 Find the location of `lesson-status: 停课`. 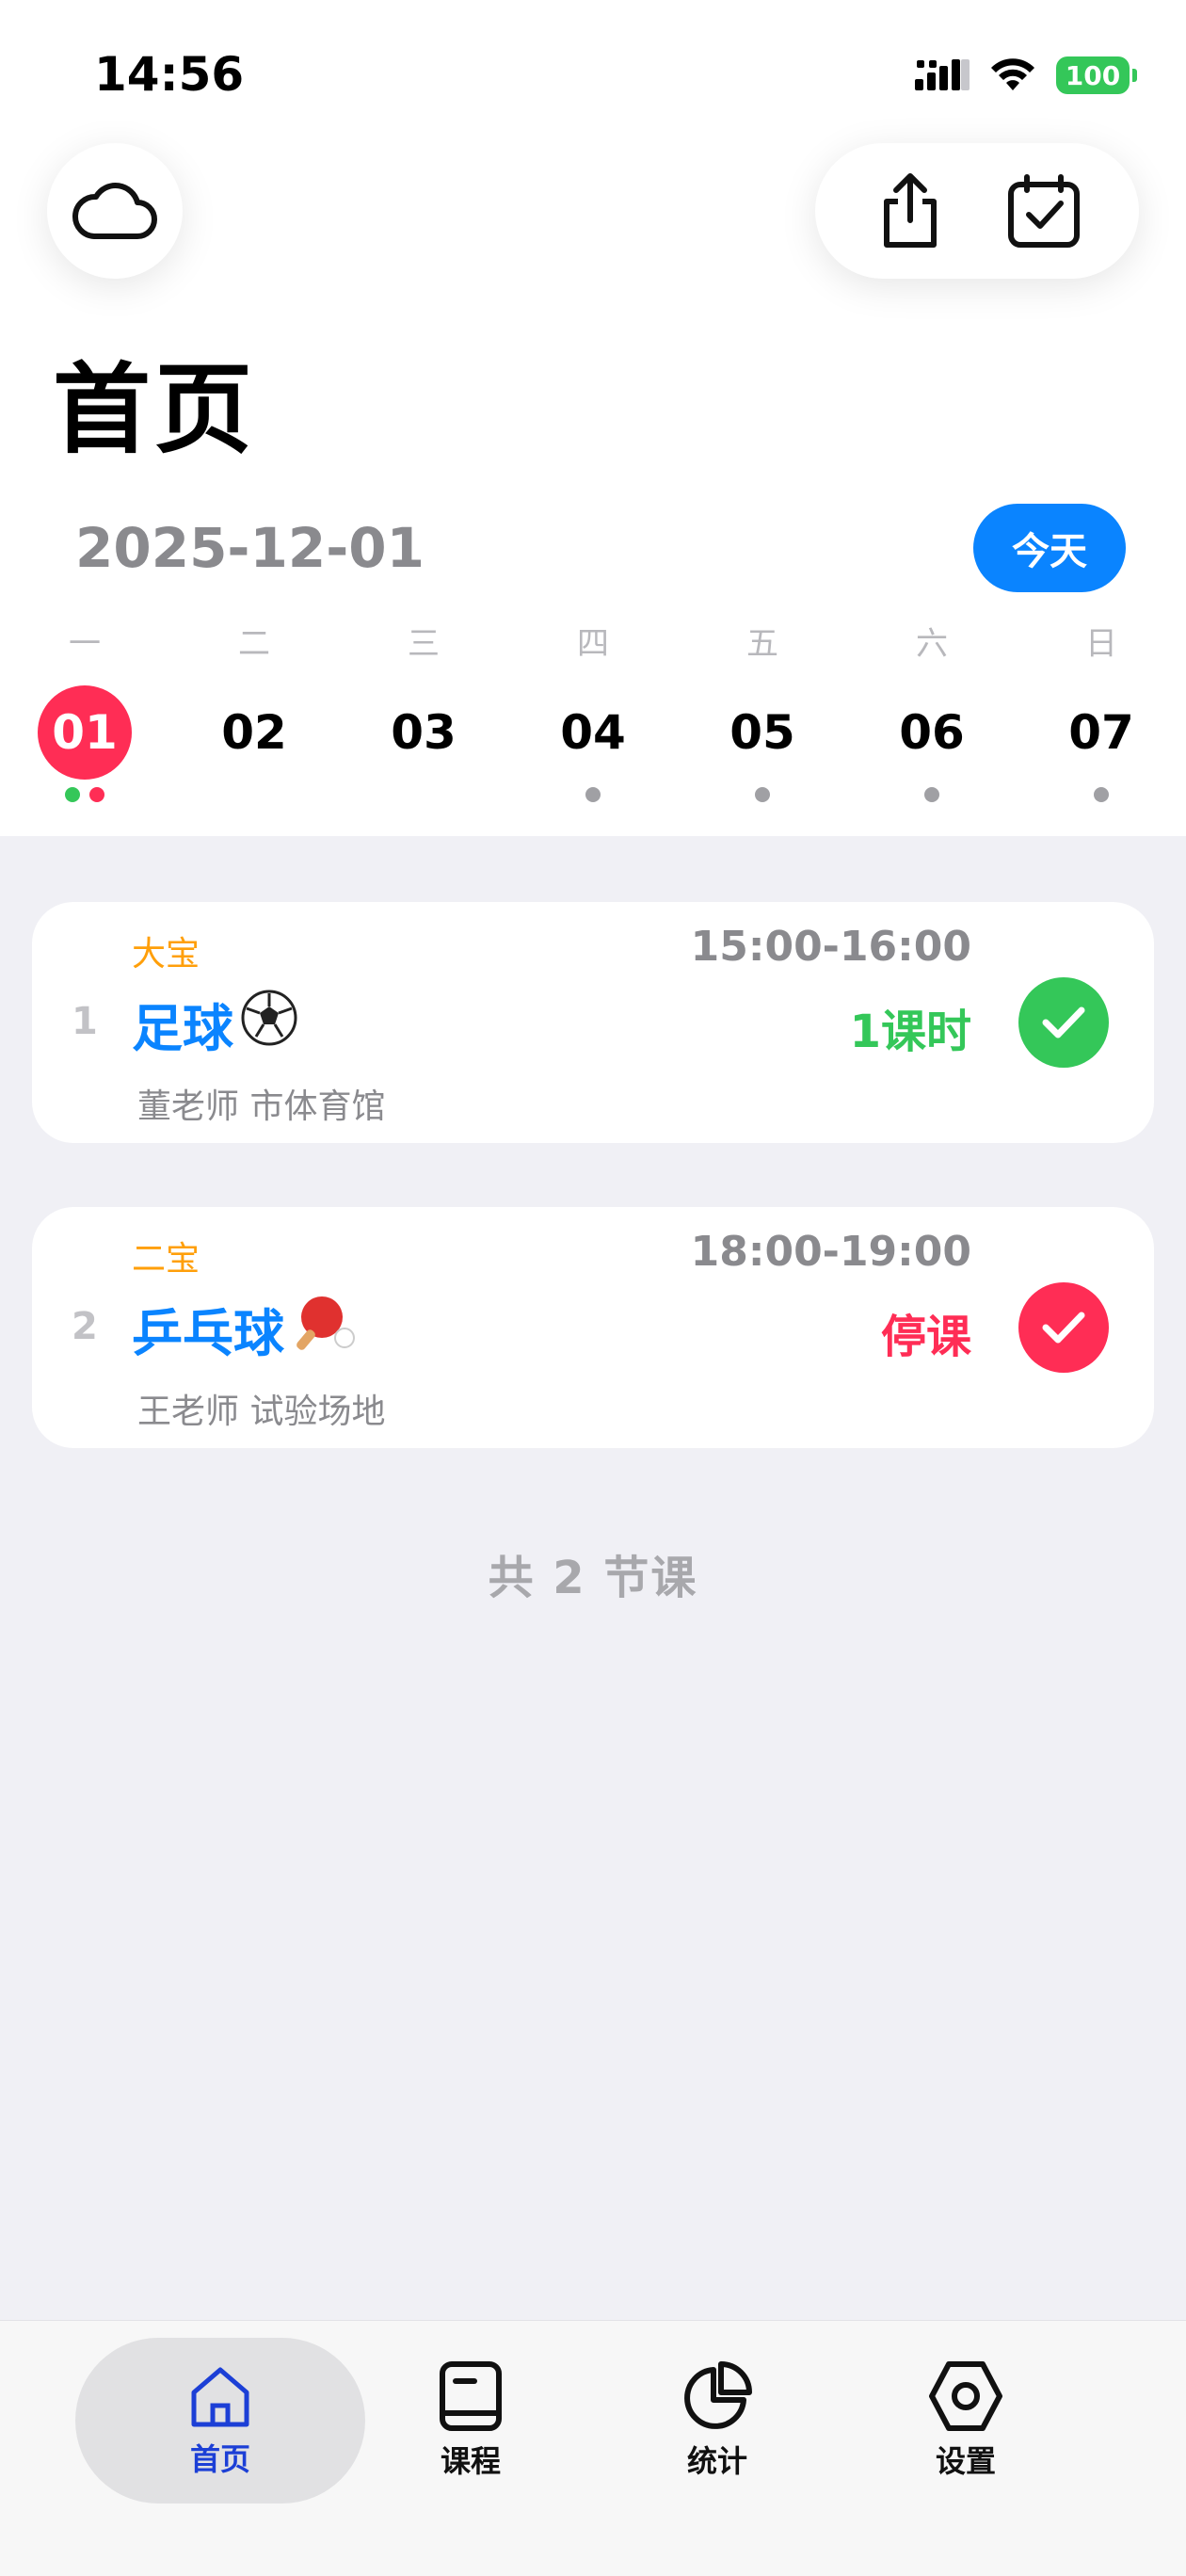

lesson-status: 停课 is located at coordinates (925, 1337).